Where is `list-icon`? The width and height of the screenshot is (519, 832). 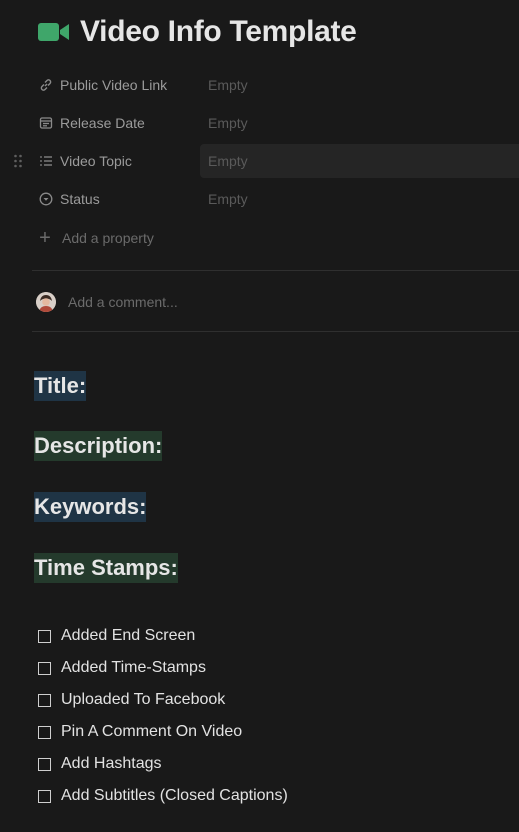 list-icon is located at coordinates (46, 161).